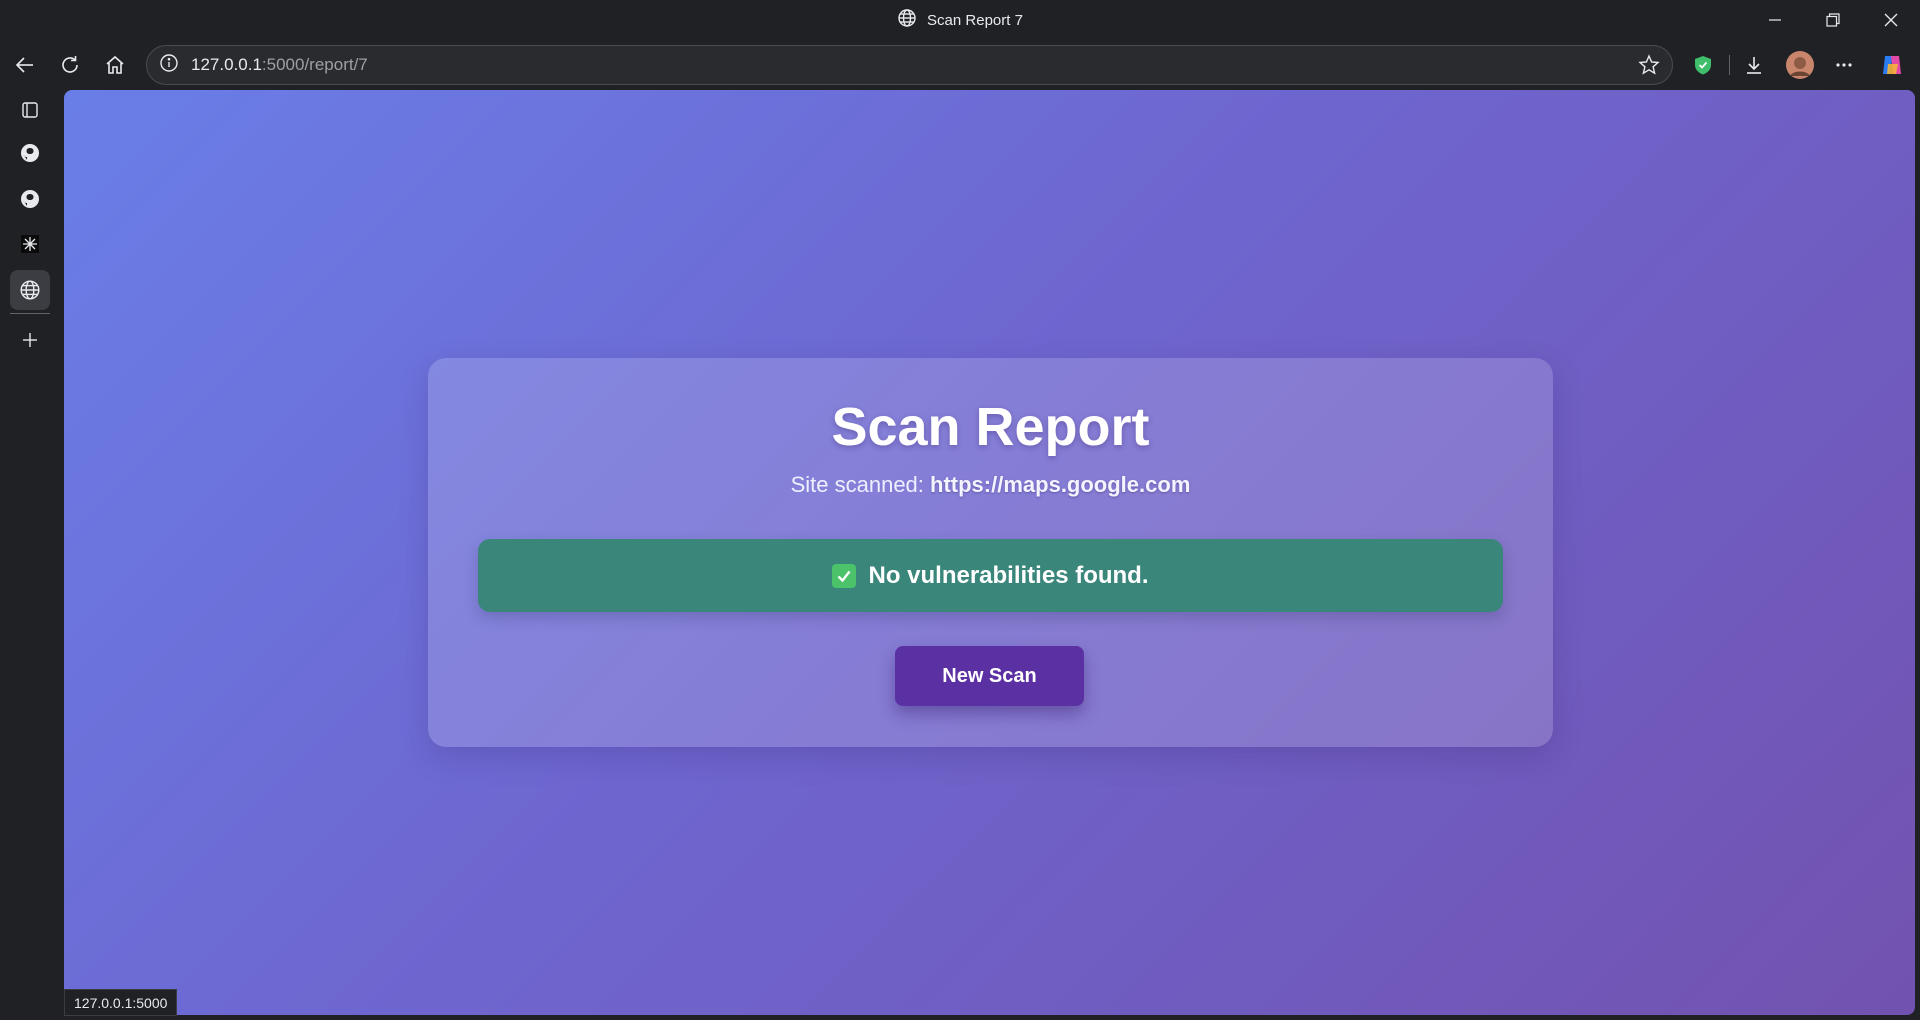  What do you see at coordinates (226, 64) in the screenshot?
I see `url-host: 127.0.0.1` at bounding box center [226, 64].